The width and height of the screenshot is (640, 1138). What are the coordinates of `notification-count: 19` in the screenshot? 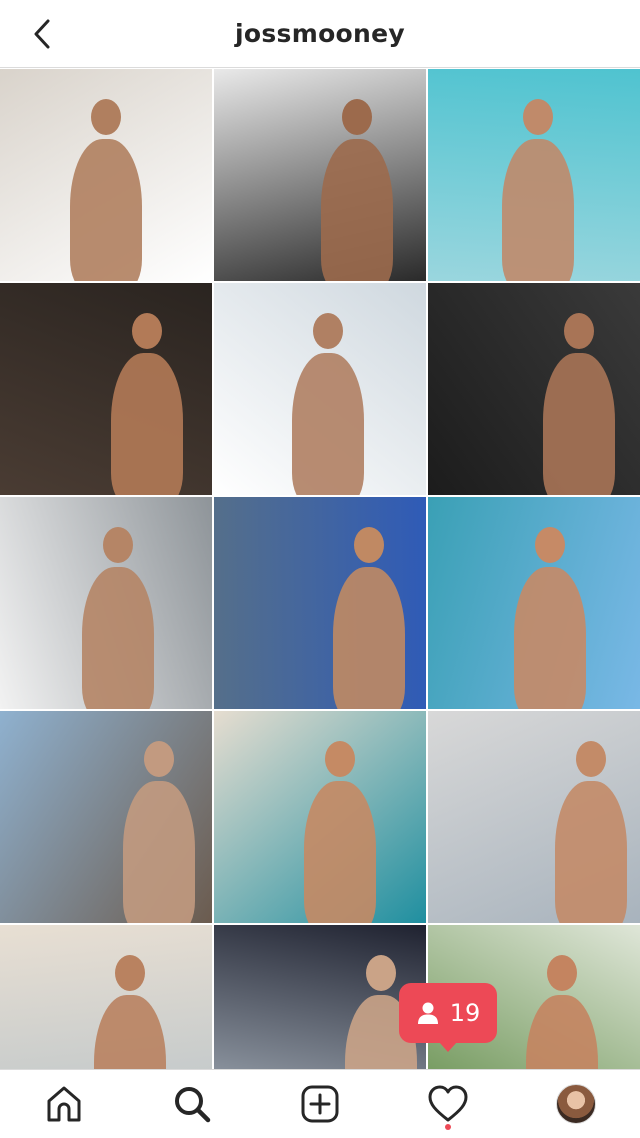 It's located at (465, 1013).